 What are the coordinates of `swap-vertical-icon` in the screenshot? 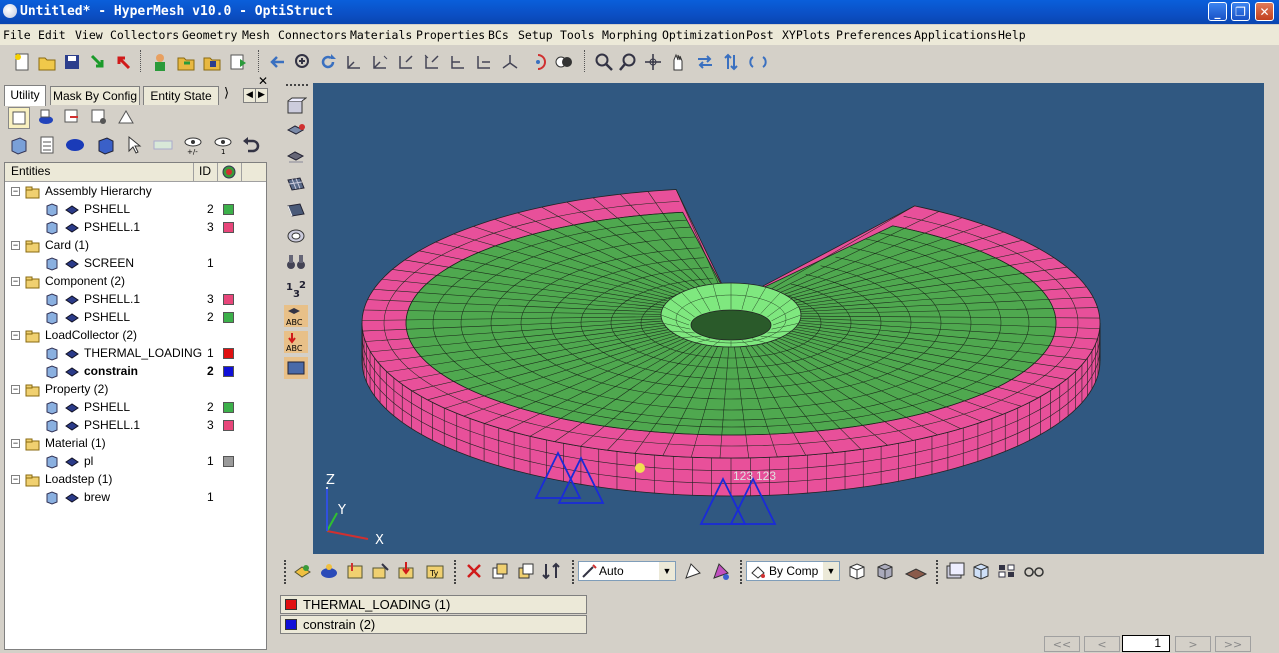 It's located at (731, 62).